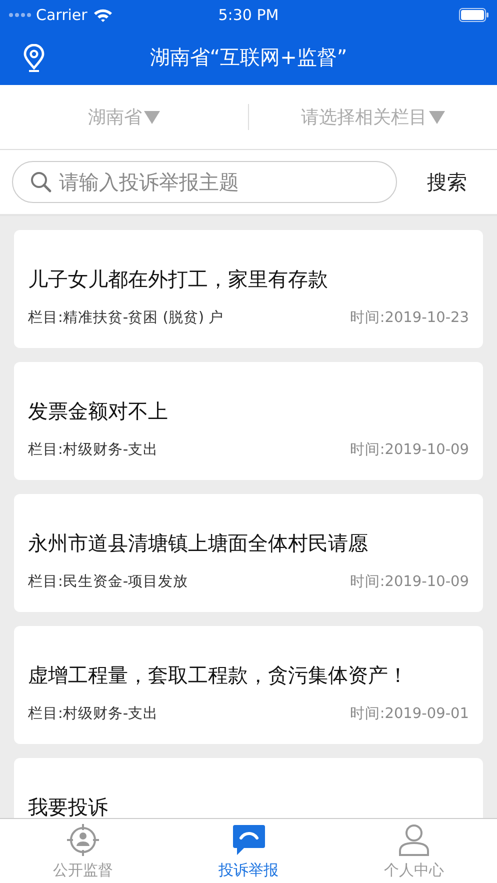  What do you see at coordinates (414, 840) in the screenshot?
I see `person-icon` at bounding box center [414, 840].